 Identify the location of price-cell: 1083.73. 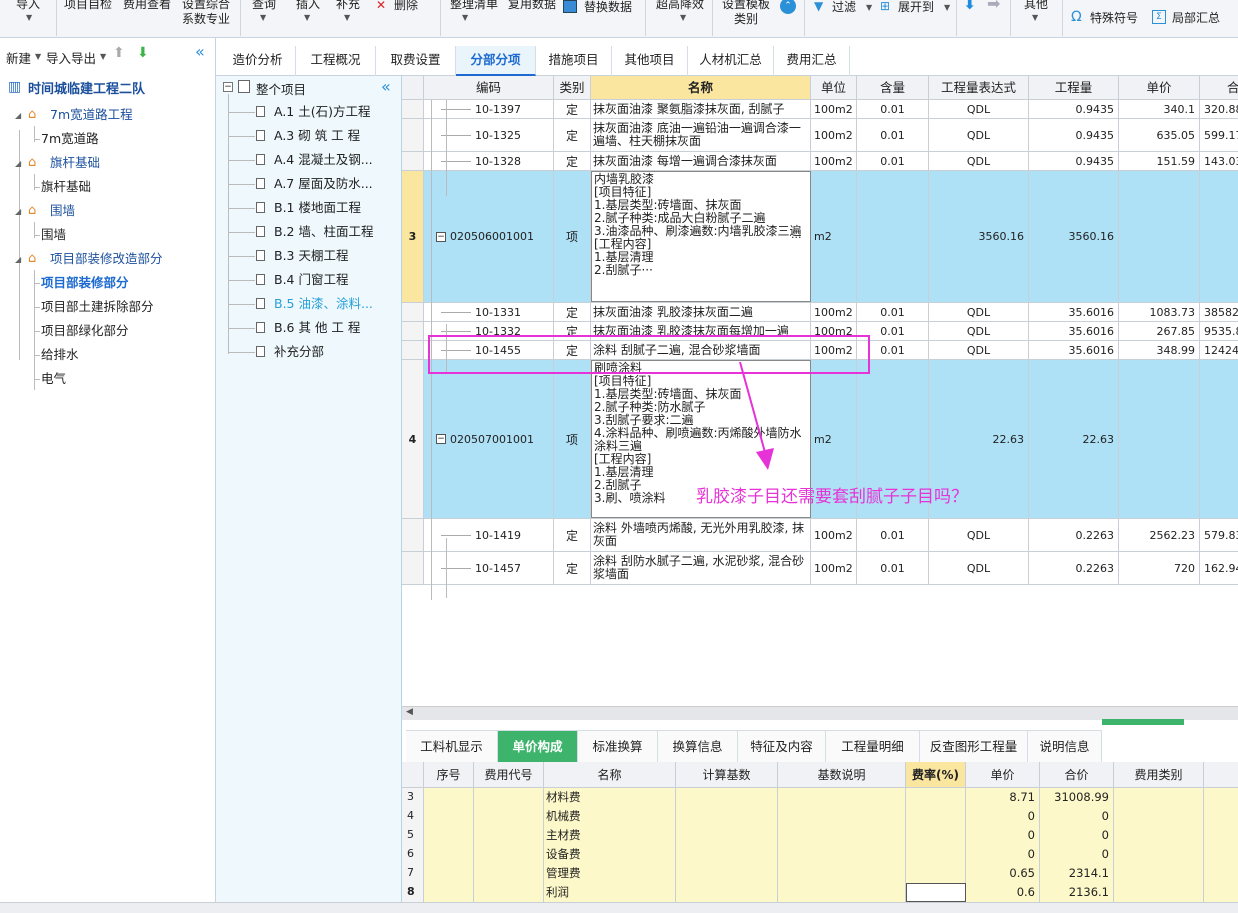
(1159, 312).